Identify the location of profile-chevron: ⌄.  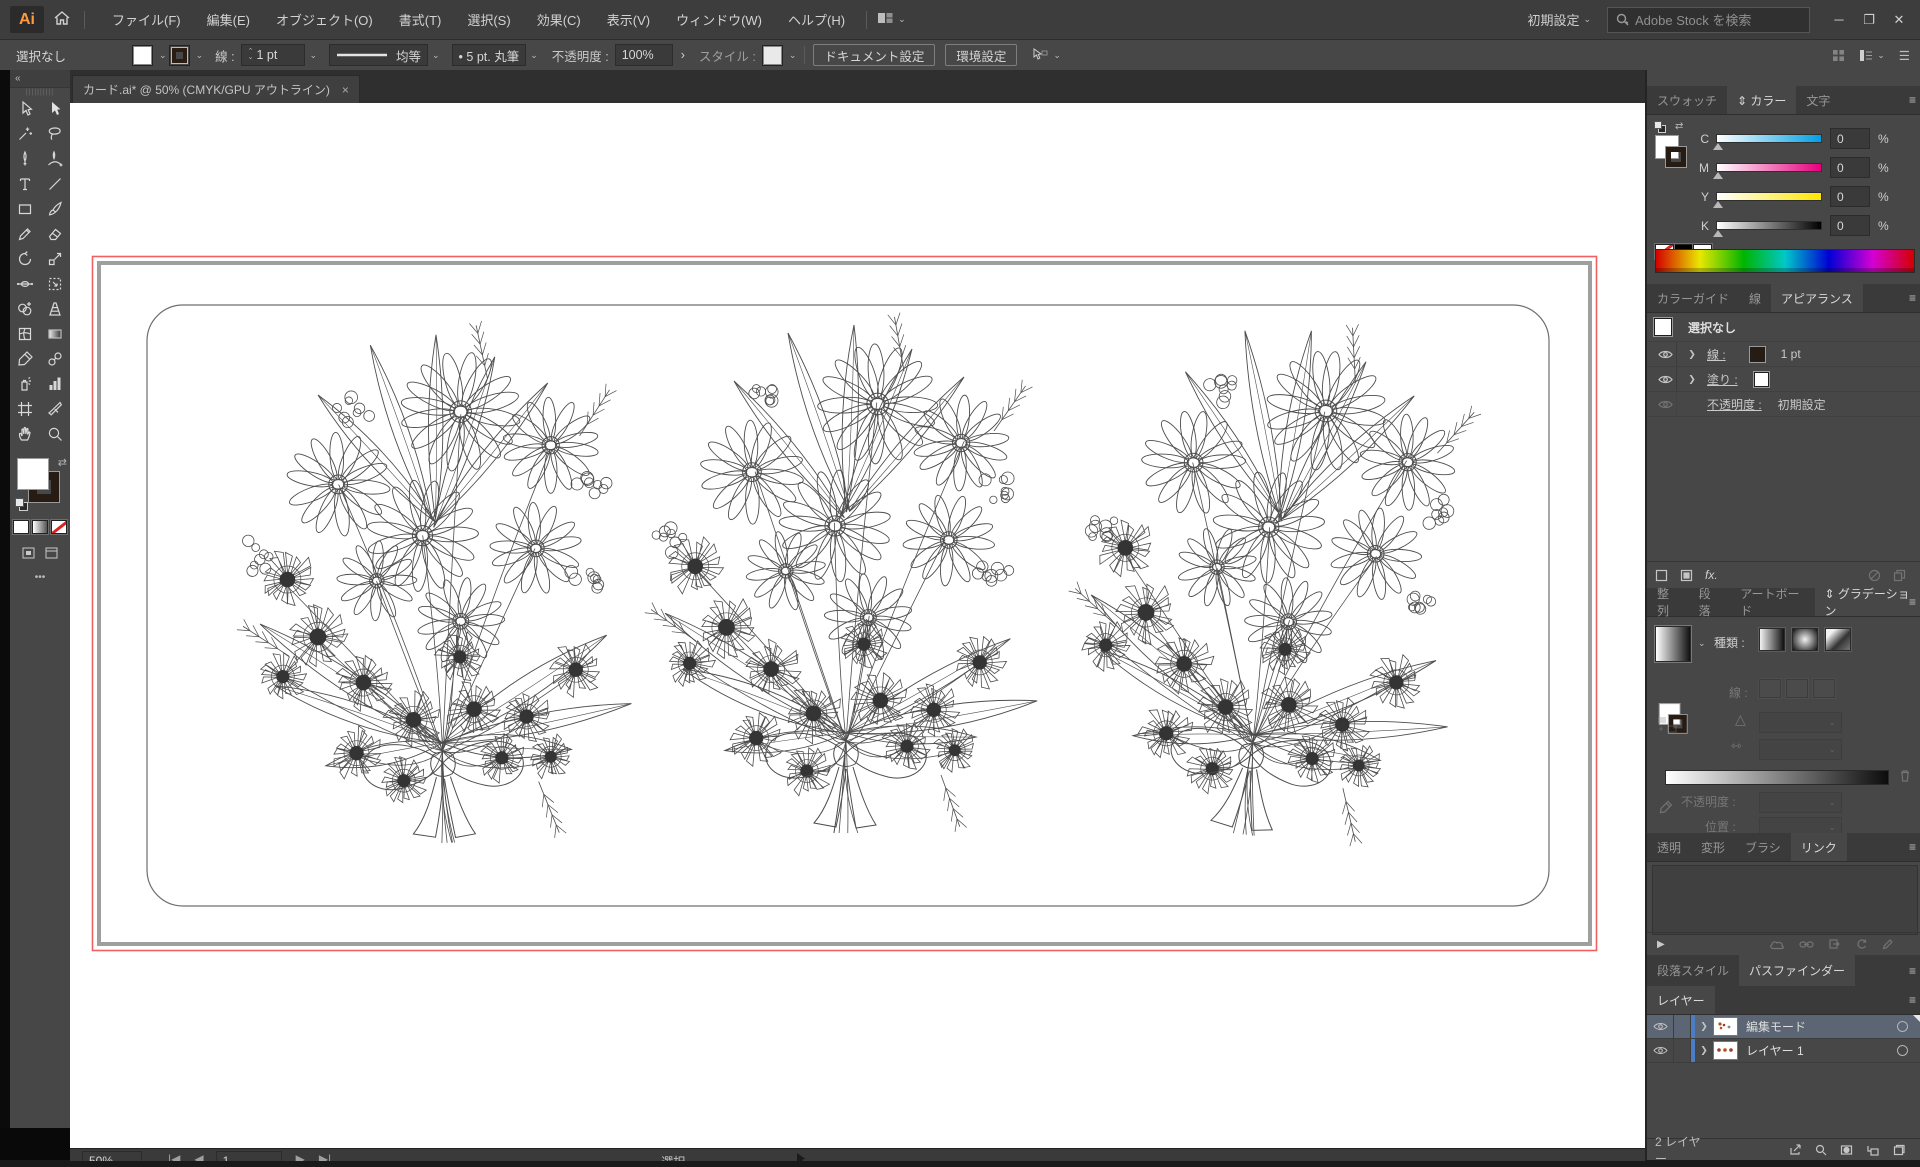
(436, 55).